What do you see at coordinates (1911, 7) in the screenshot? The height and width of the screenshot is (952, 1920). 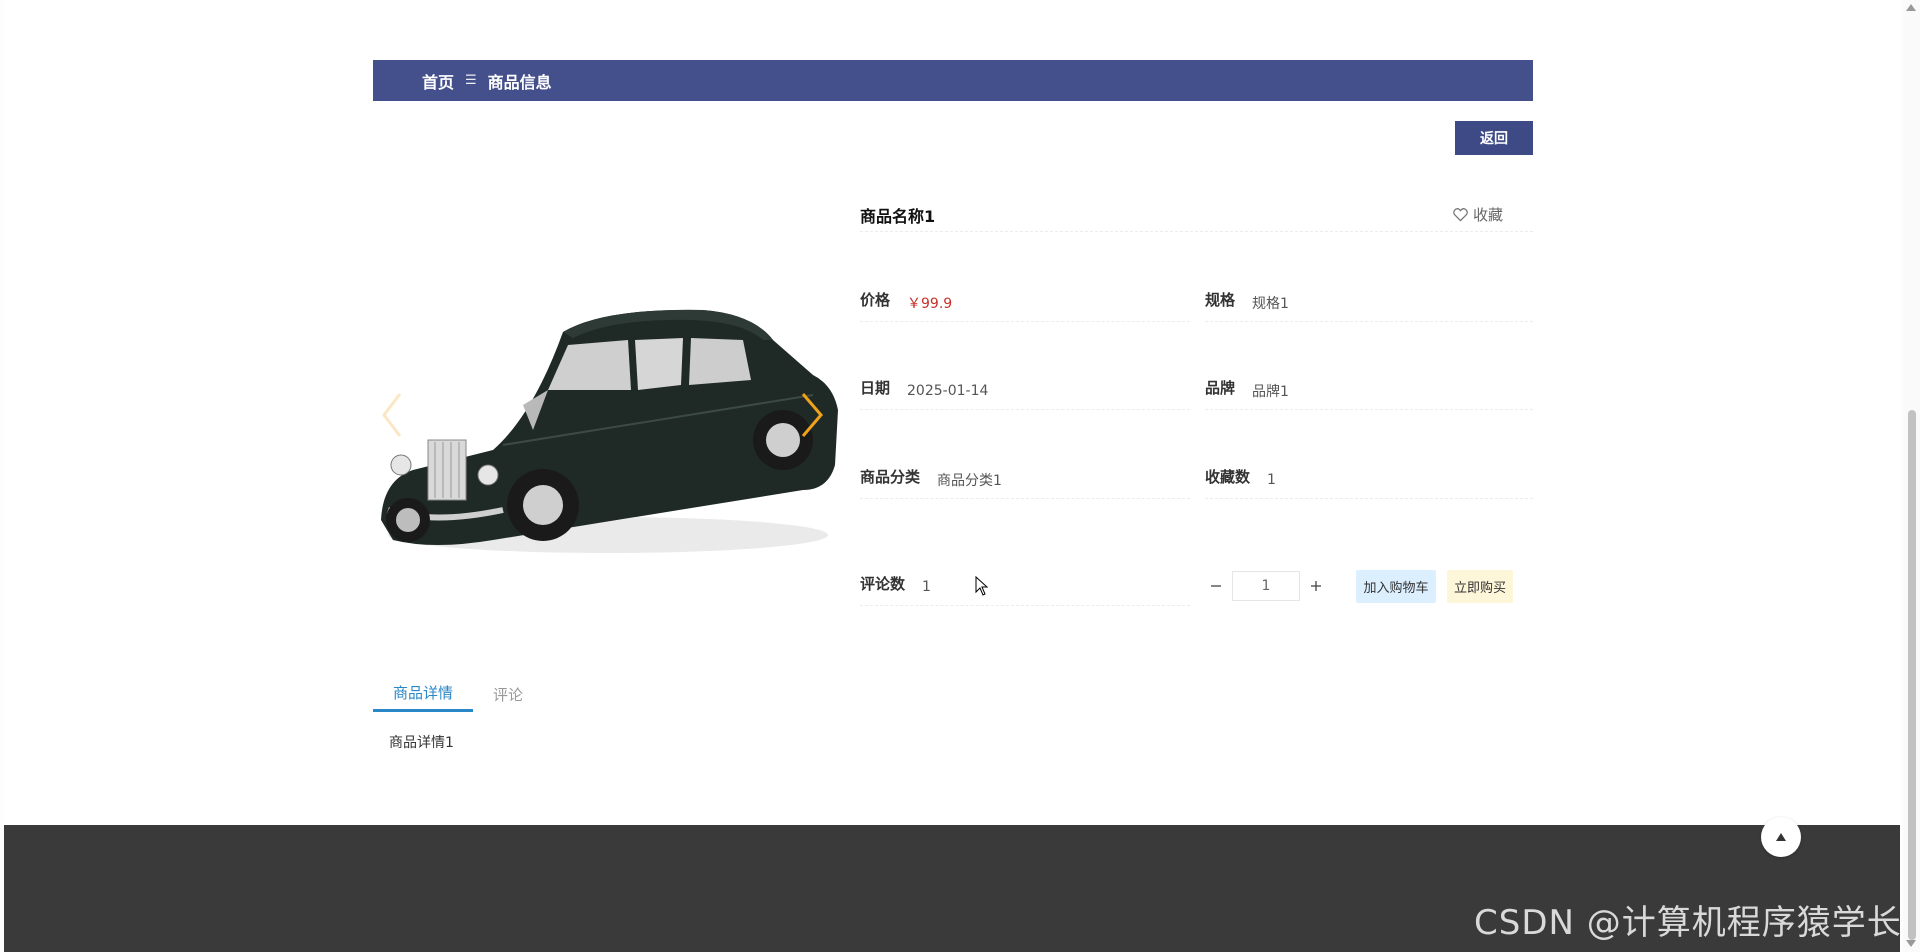 I see `scroll-up-arrow` at bounding box center [1911, 7].